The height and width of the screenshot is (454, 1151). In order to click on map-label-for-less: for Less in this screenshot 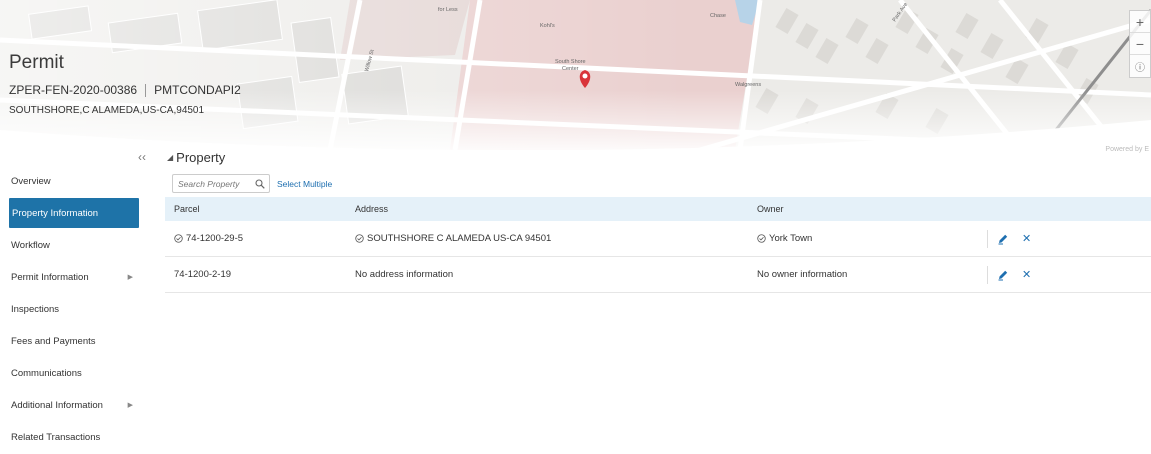, I will do `click(448, 10)`.